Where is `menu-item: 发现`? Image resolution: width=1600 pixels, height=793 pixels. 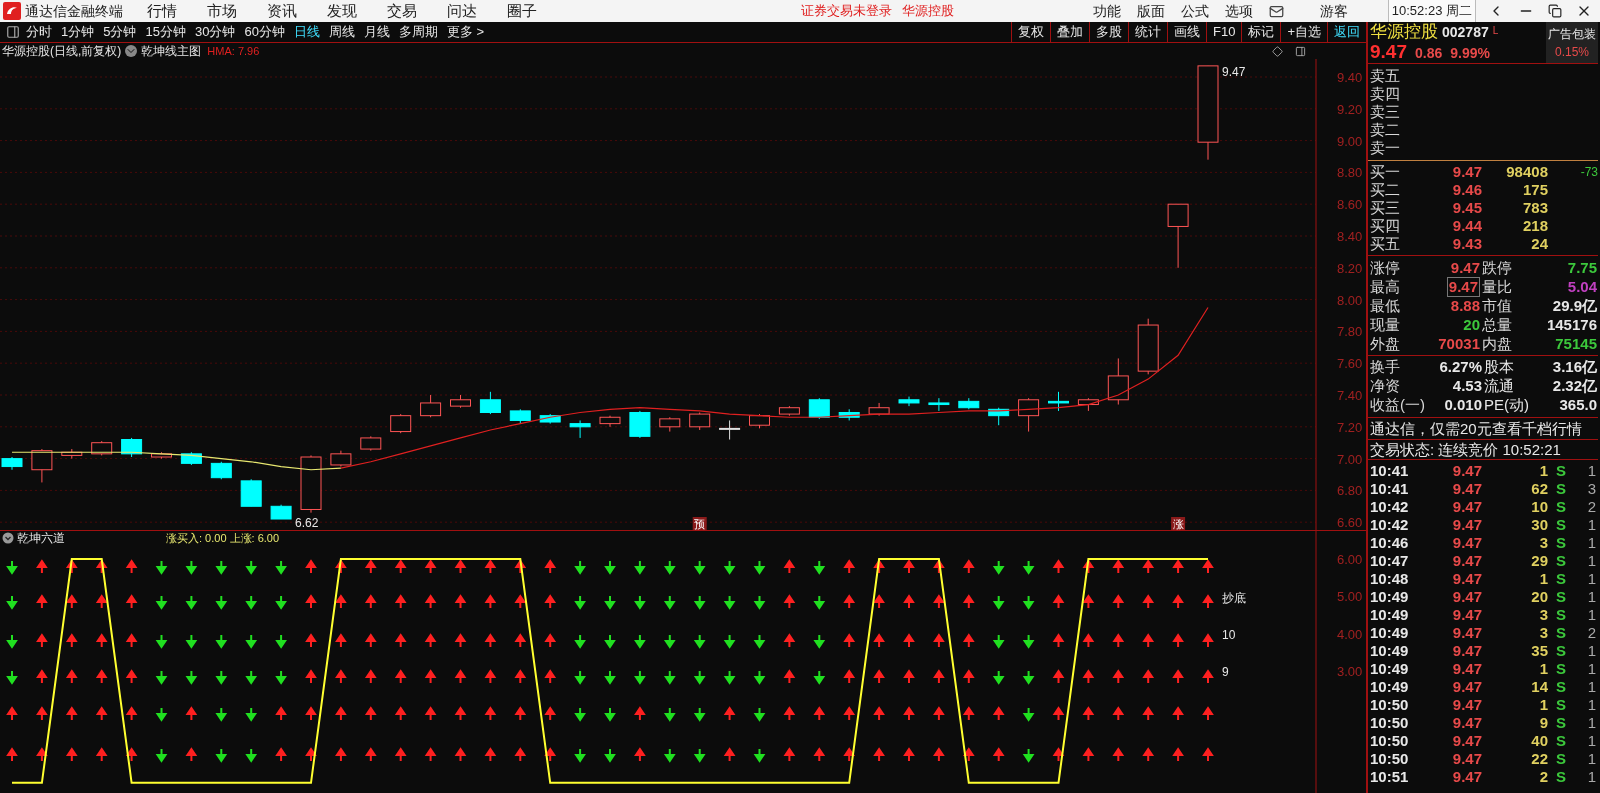 menu-item: 发现 is located at coordinates (342, 11).